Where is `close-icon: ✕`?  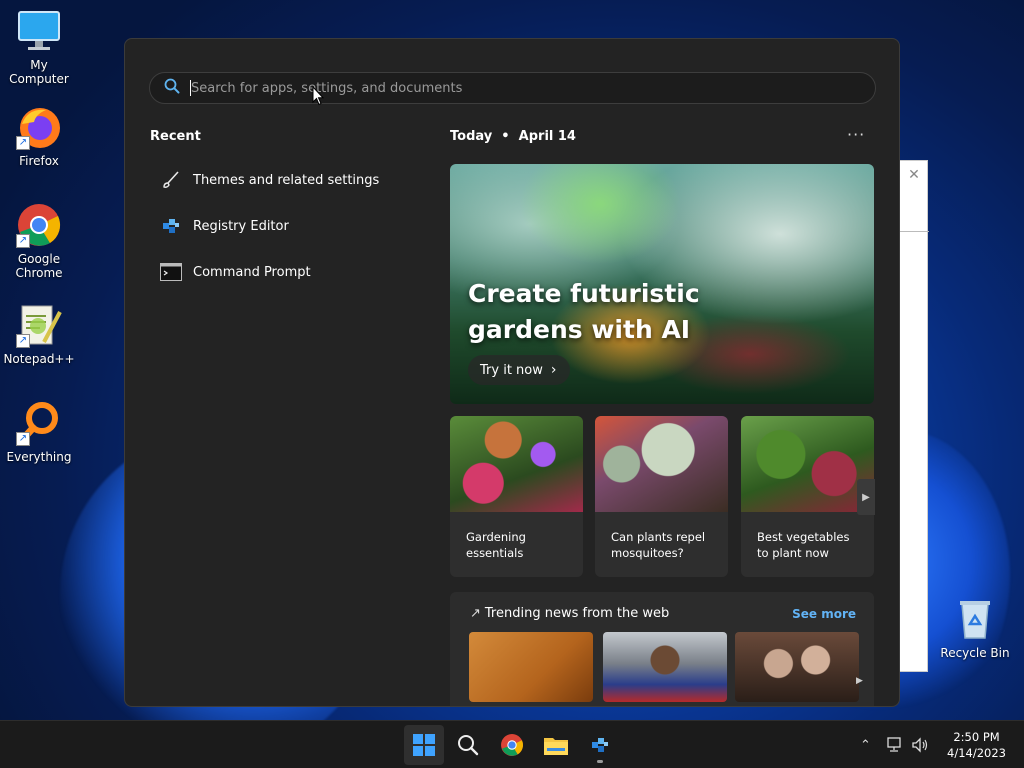
close-icon: ✕ is located at coordinates (914, 175).